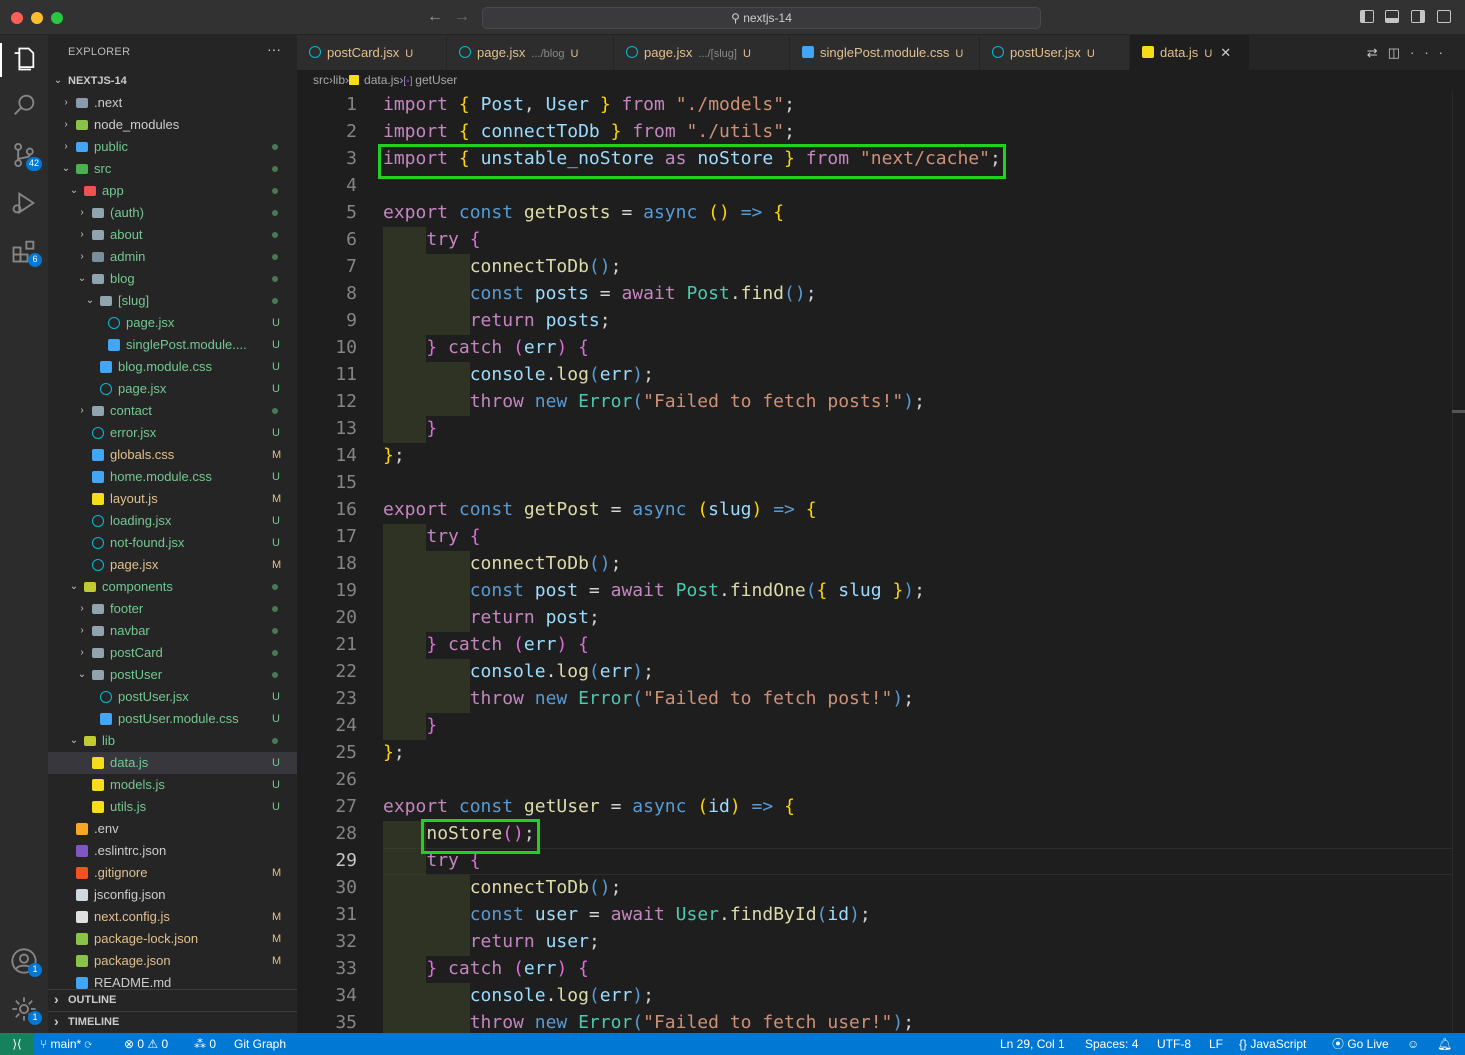  What do you see at coordinates (172, 499) in the screenshot?
I see `file-item: layout.js M` at bounding box center [172, 499].